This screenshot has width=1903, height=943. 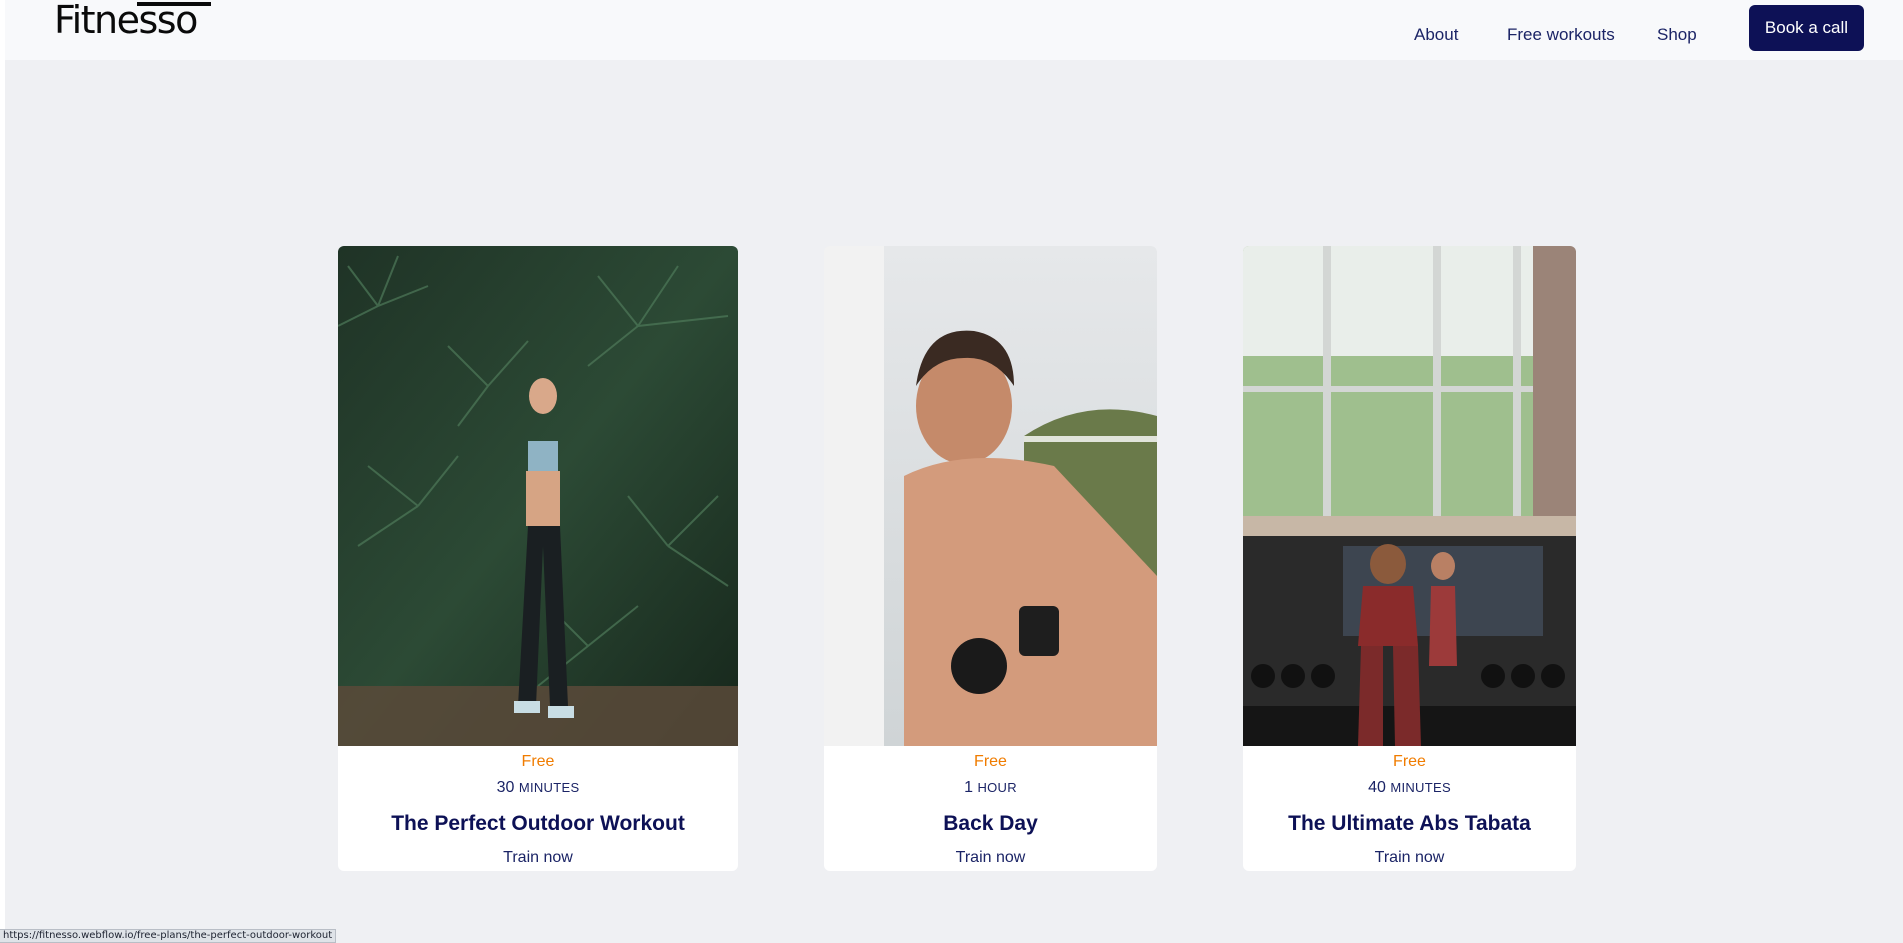 I want to click on left-edge-strip, so click(x=2, y=471).